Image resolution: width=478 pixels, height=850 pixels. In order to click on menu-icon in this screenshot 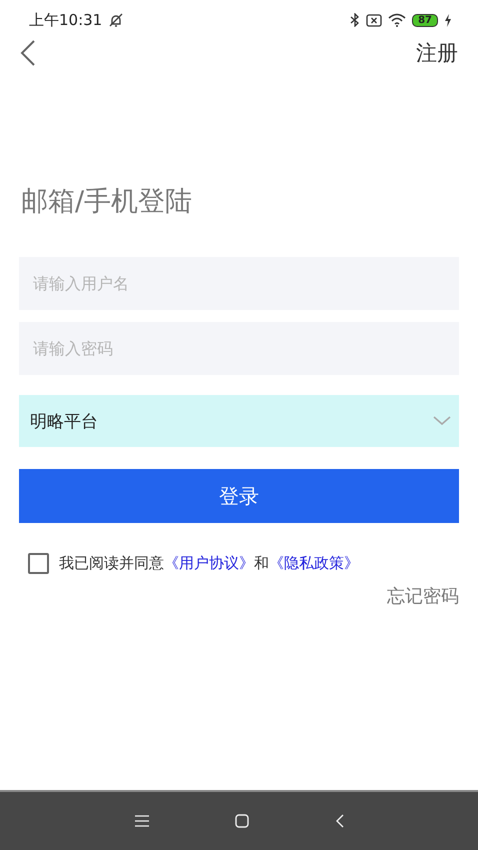, I will do `click(141, 821)`.